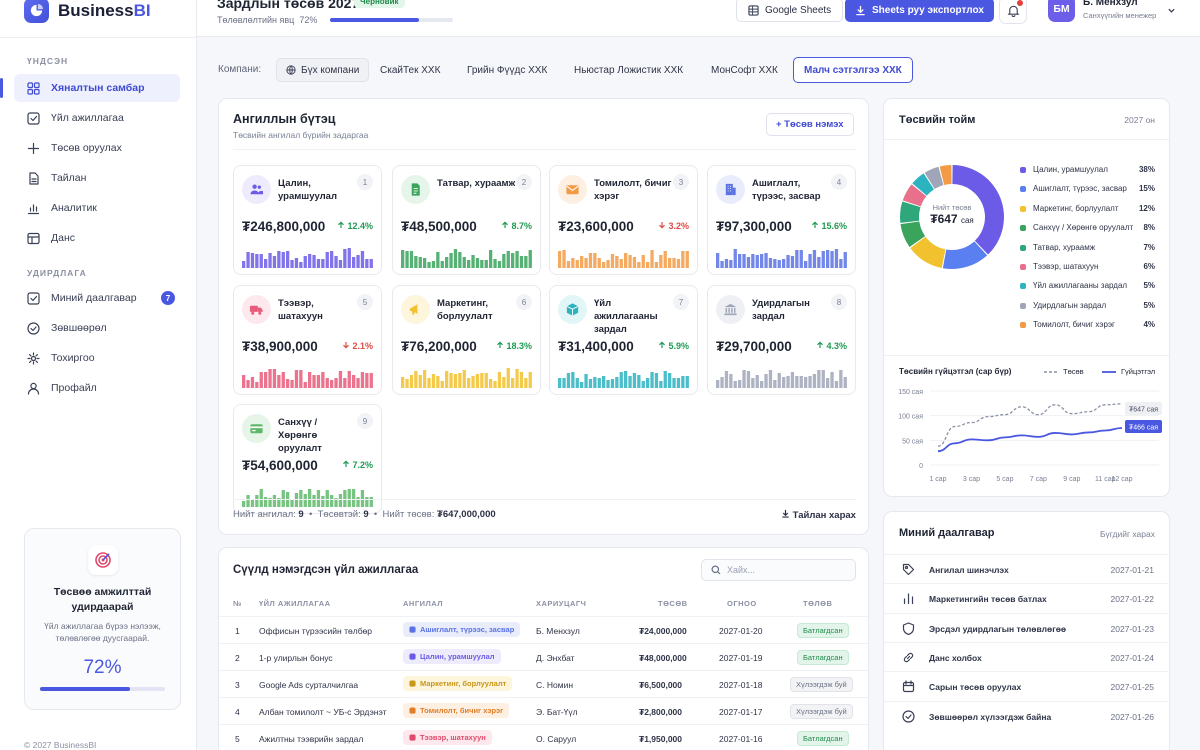 This screenshot has width=1200, height=750. I want to click on view-report-link: Тайлан харах, so click(818, 515).